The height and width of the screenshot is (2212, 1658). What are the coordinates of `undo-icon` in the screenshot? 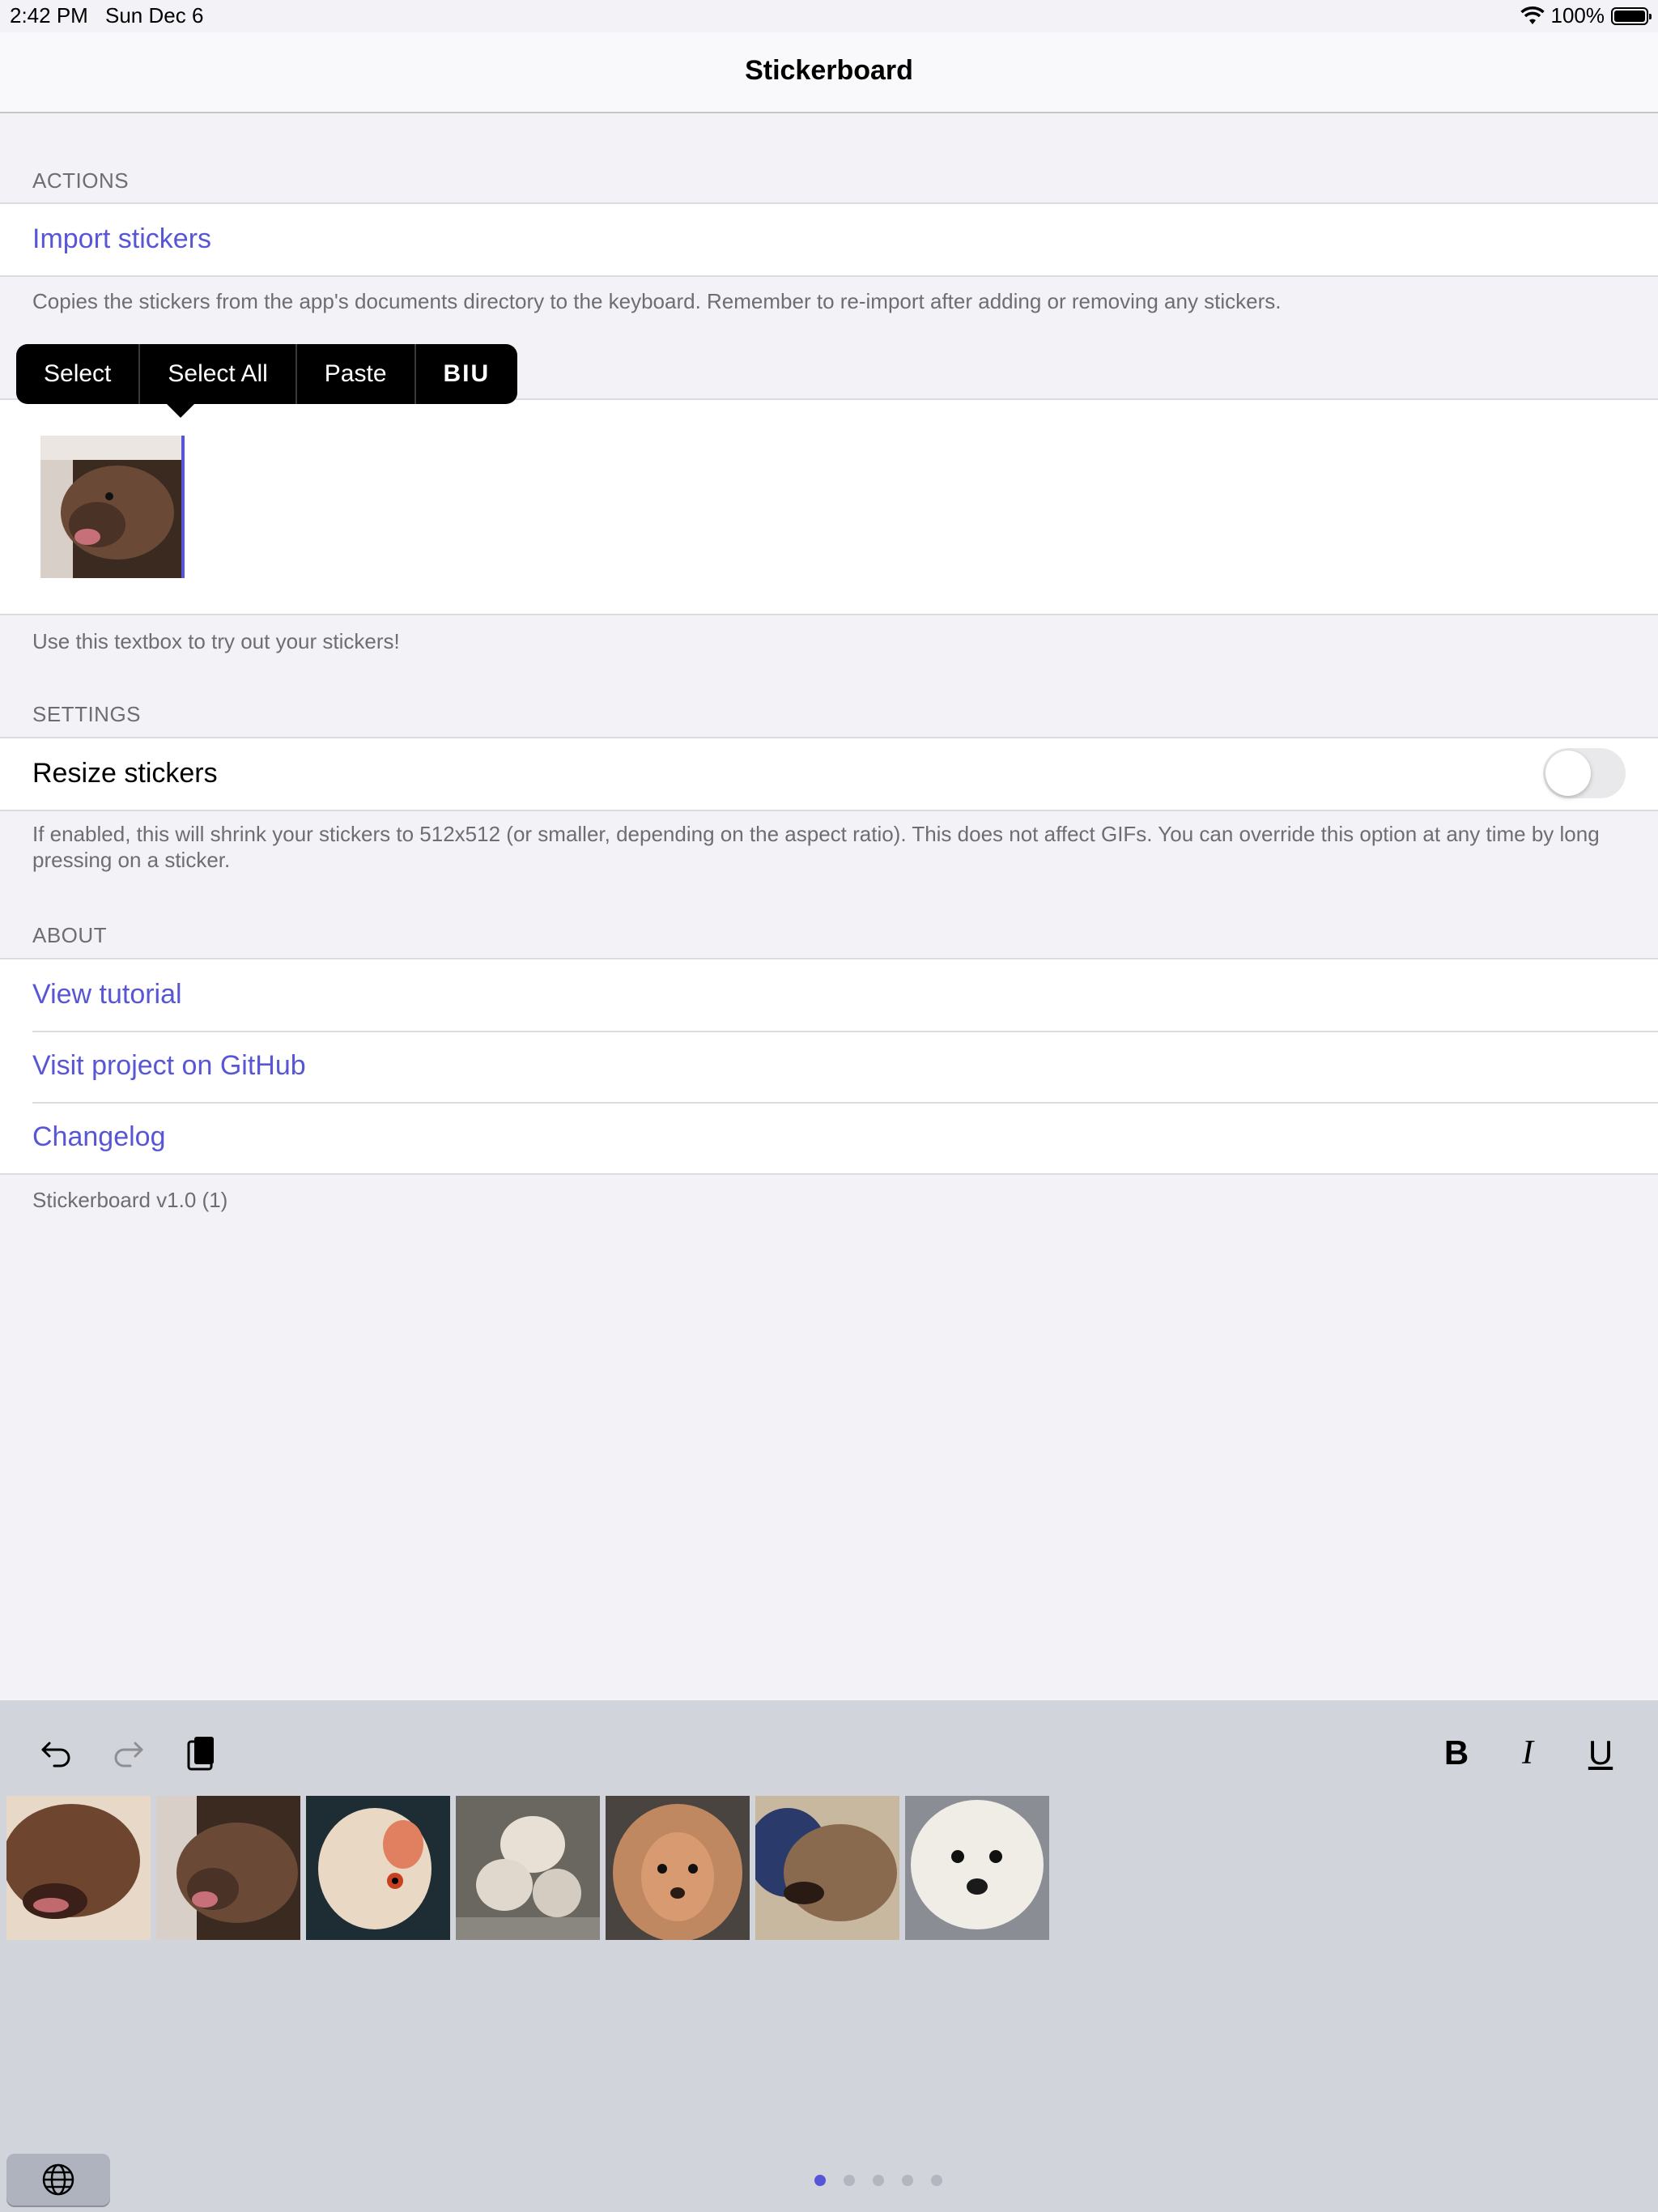 It's located at (55, 1755).